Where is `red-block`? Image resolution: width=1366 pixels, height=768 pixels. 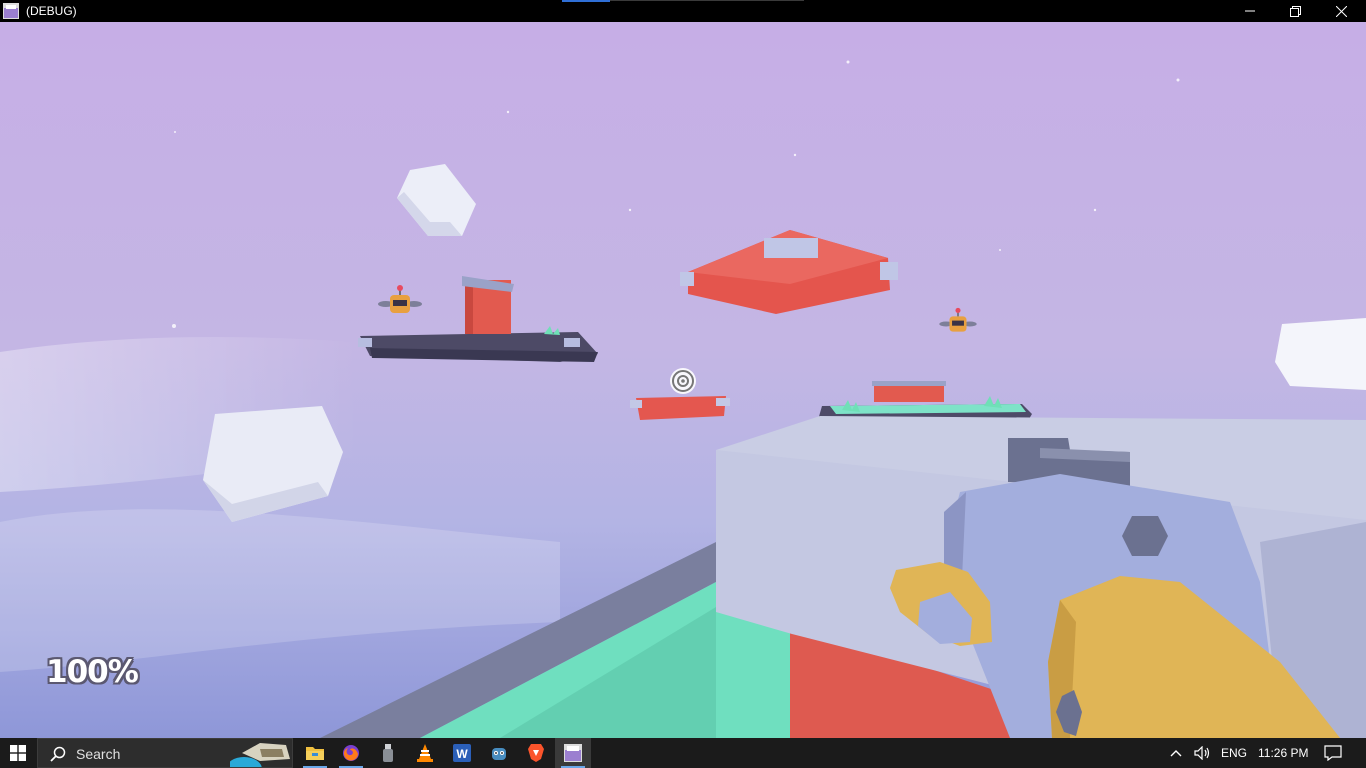 red-block is located at coordinates (909, 393).